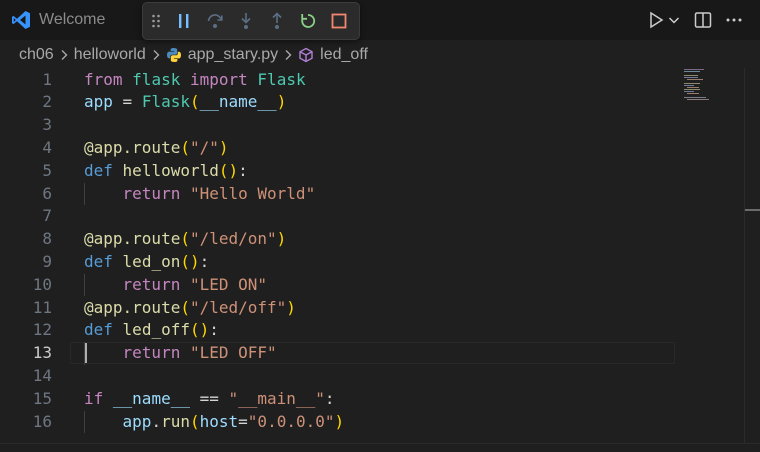 This screenshot has width=760, height=452. I want to click on python-file-icon, so click(174, 55).